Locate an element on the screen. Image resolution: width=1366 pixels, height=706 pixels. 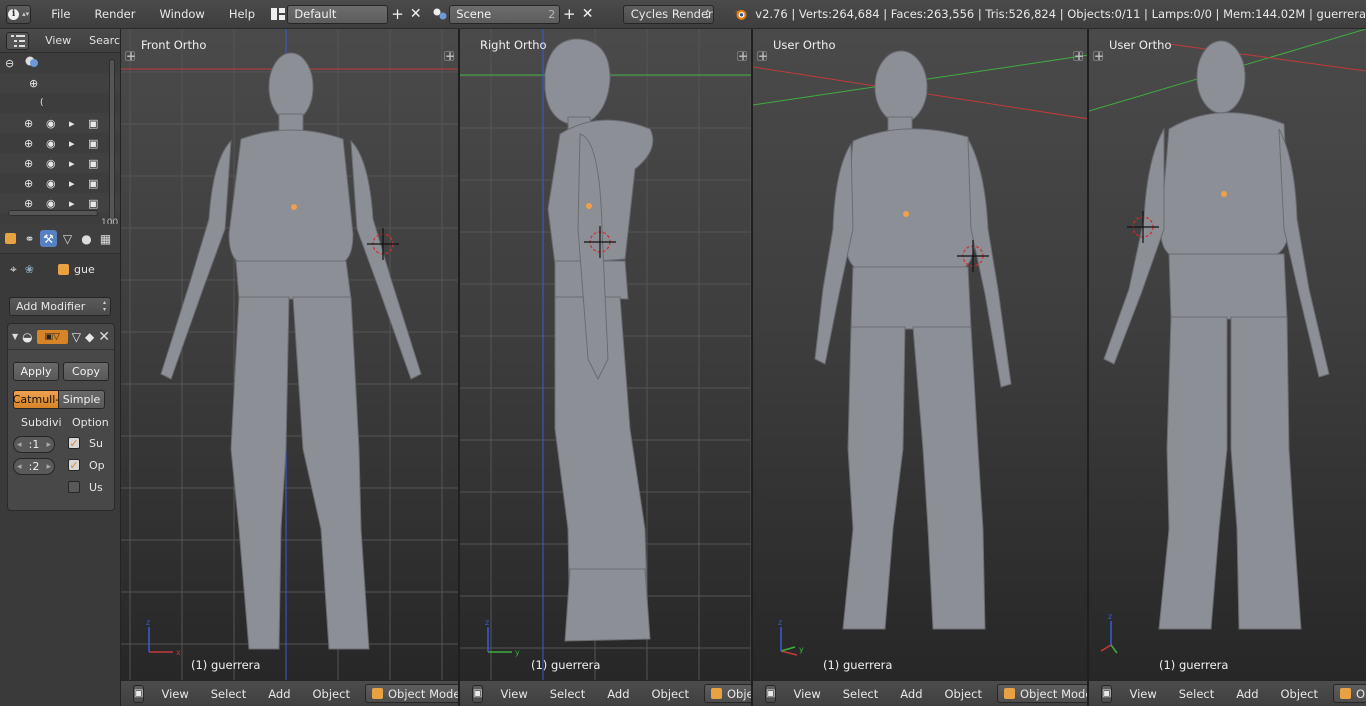
texture-checker-icon: ▦ is located at coordinates (105, 238).